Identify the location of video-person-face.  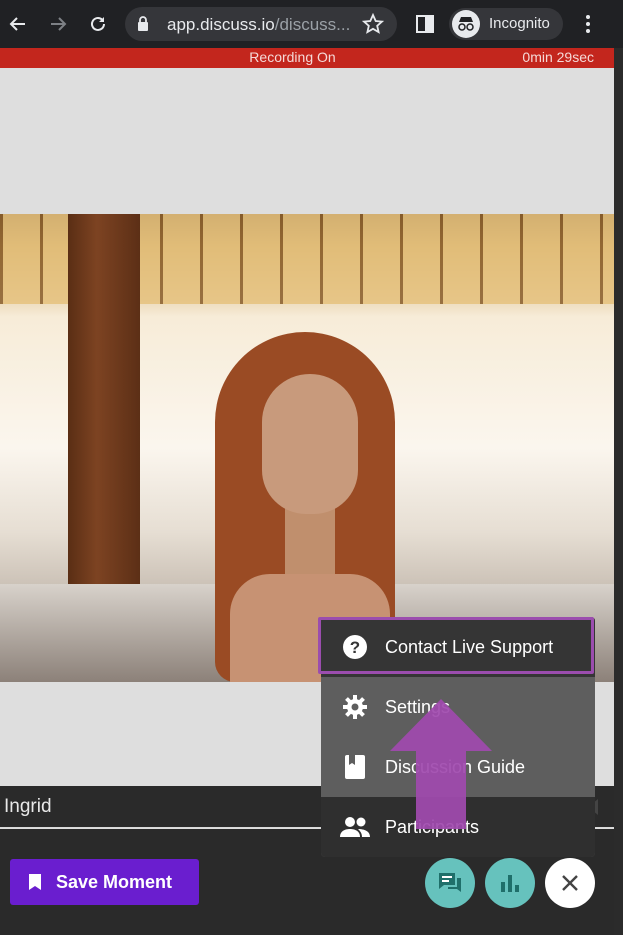
(310, 444).